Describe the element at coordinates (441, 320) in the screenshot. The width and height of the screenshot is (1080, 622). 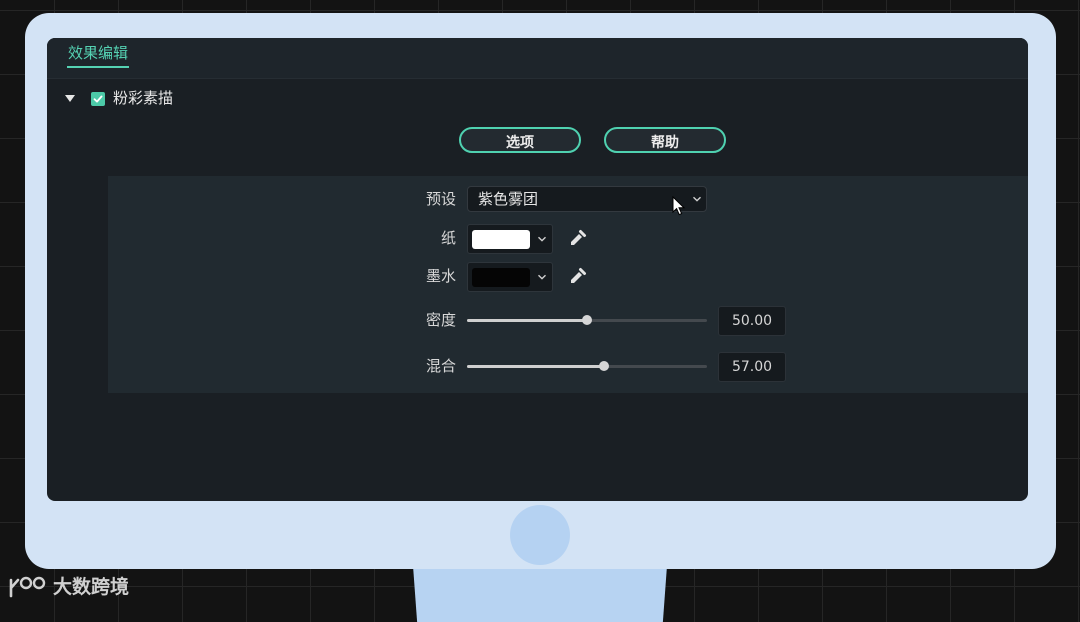
I see `density-label: 密度` at that location.